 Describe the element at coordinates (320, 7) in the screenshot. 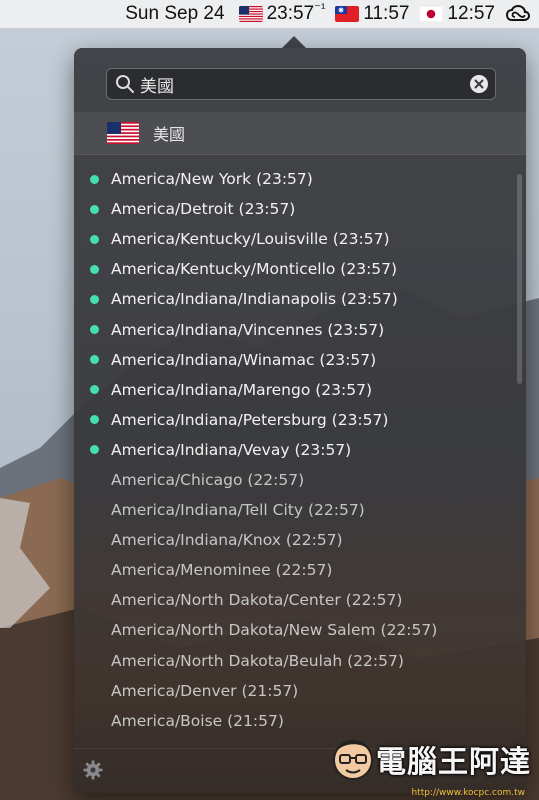

I see `menubar-clock-us-offset: ⁻¹` at that location.